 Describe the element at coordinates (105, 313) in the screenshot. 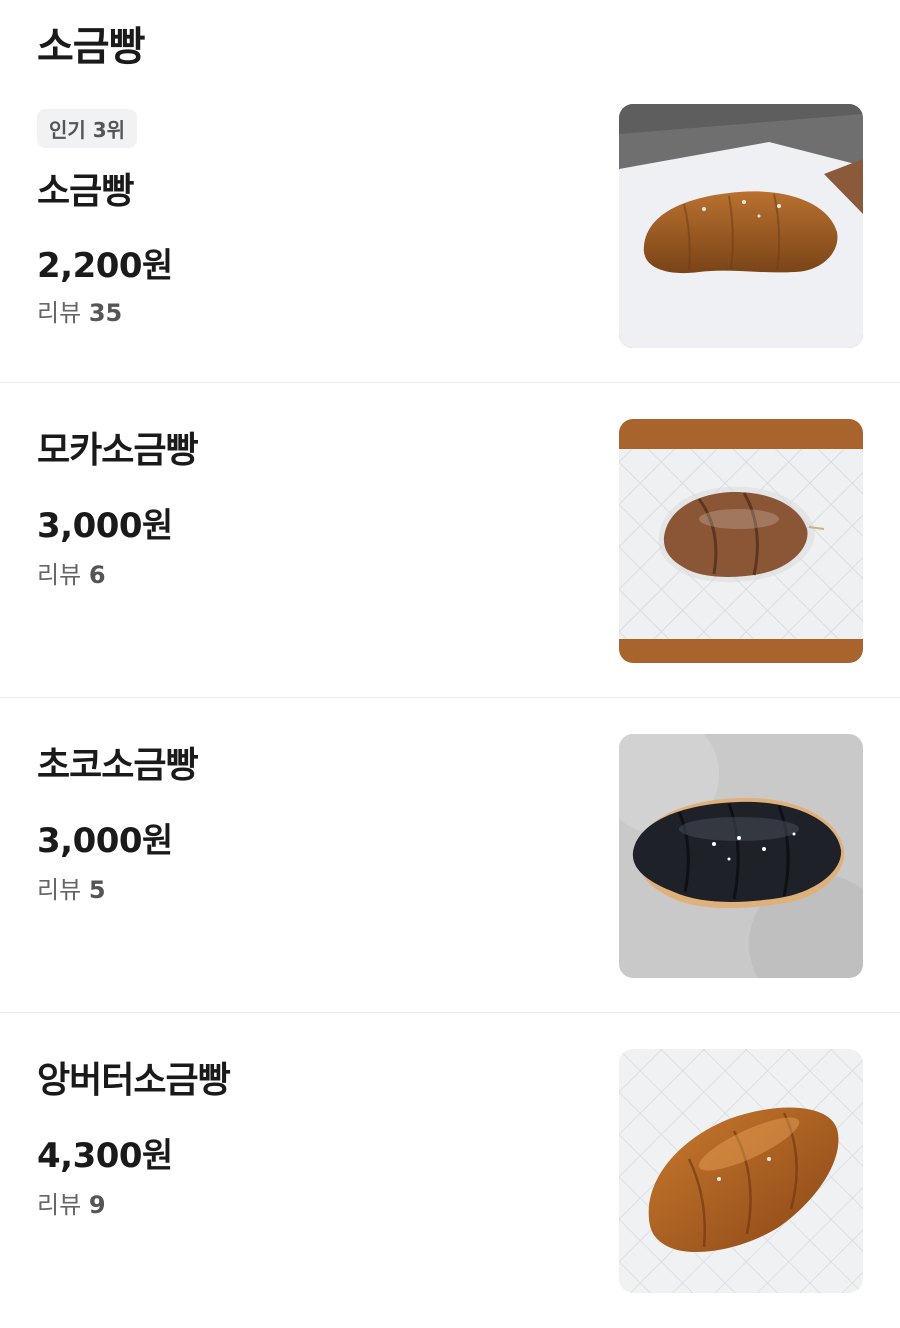

I see `review-count: 35` at that location.